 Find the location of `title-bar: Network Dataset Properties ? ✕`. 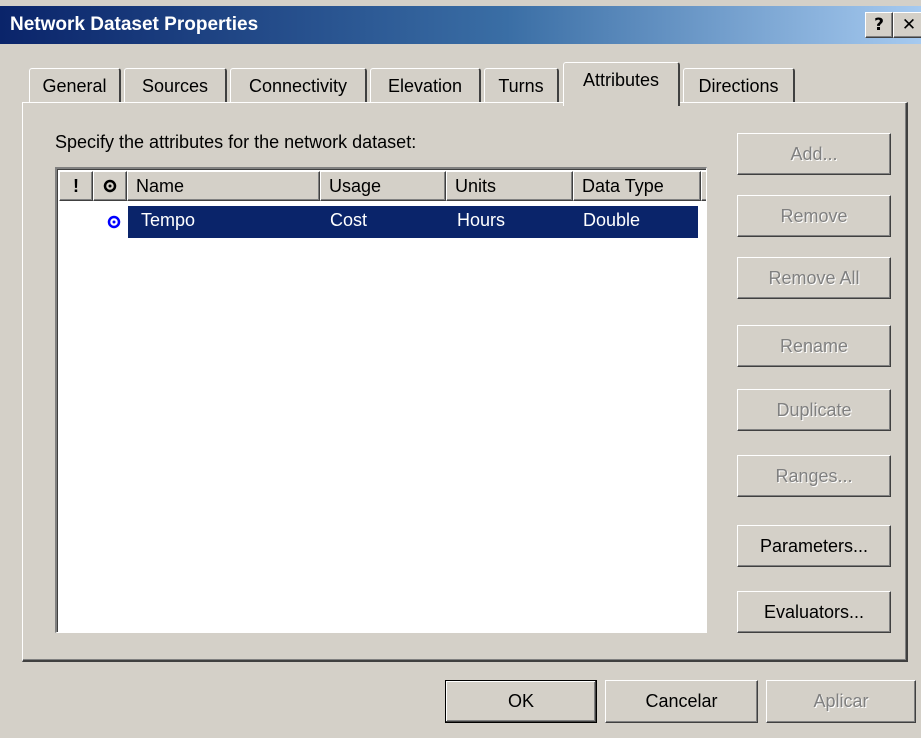

title-bar: Network Dataset Properties ? ✕ is located at coordinates (460, 25).